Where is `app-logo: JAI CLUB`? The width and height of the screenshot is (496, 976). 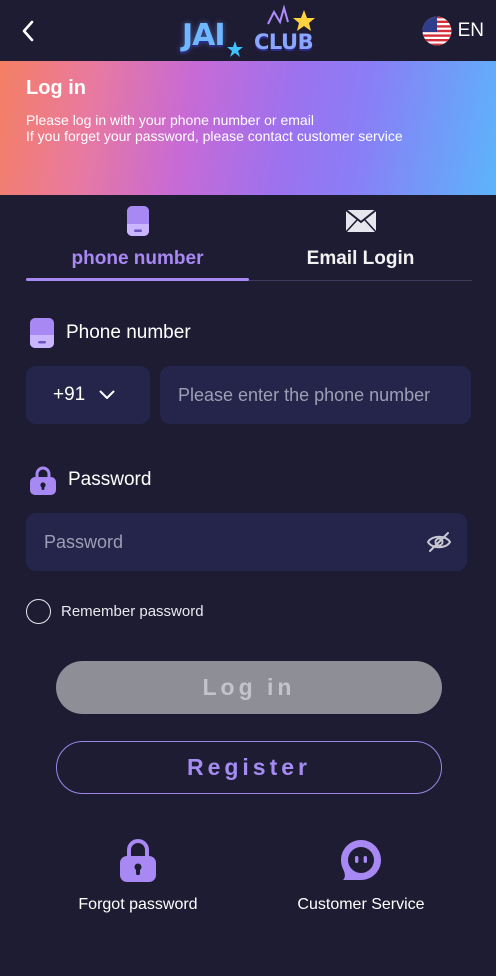
app-logo: JAI CLUB is located at coordinates (248, 31).